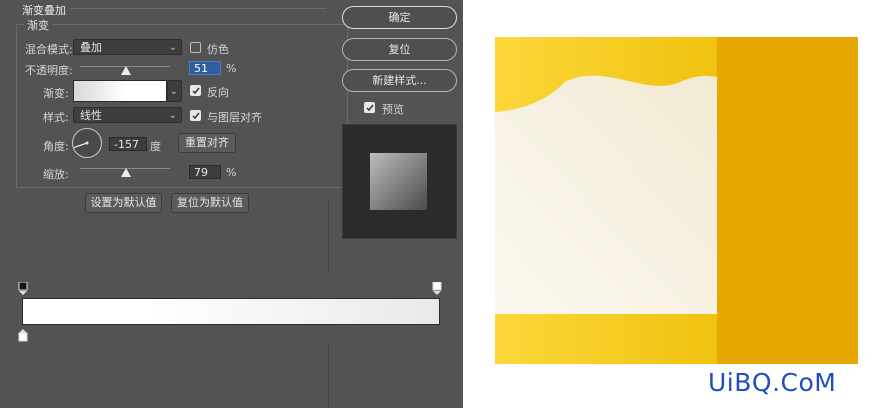  I want to click on style-label: 样式:, so click(56, 117).